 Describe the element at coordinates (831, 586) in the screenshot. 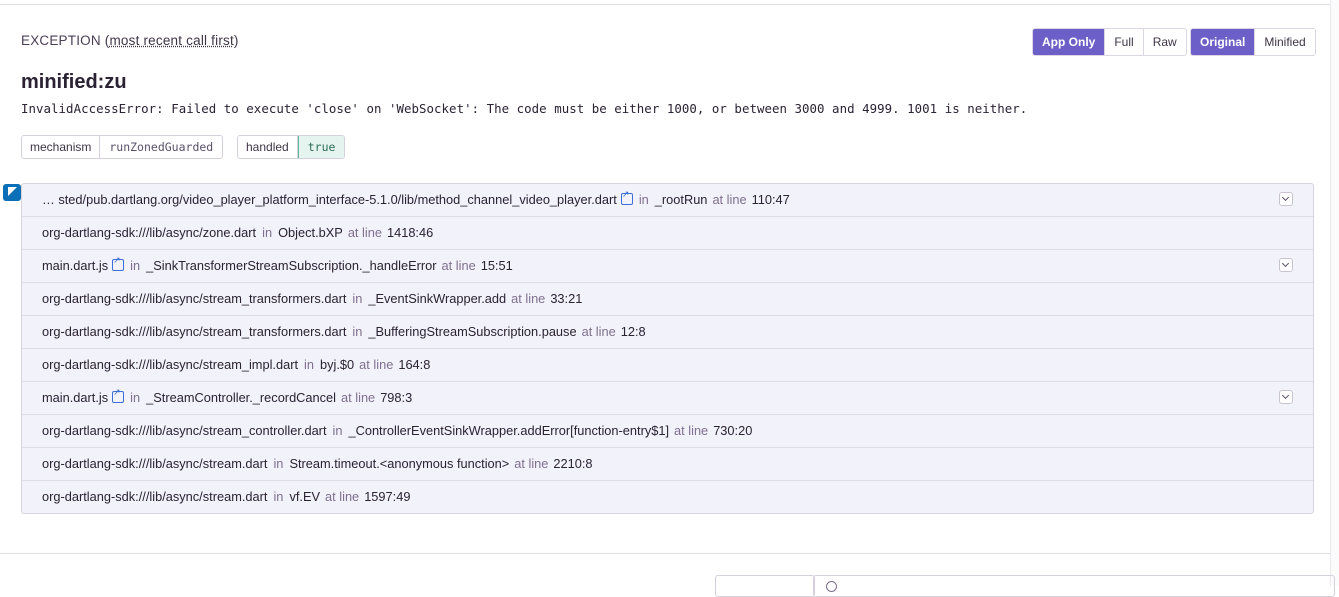

I see `search-icon` at that location.